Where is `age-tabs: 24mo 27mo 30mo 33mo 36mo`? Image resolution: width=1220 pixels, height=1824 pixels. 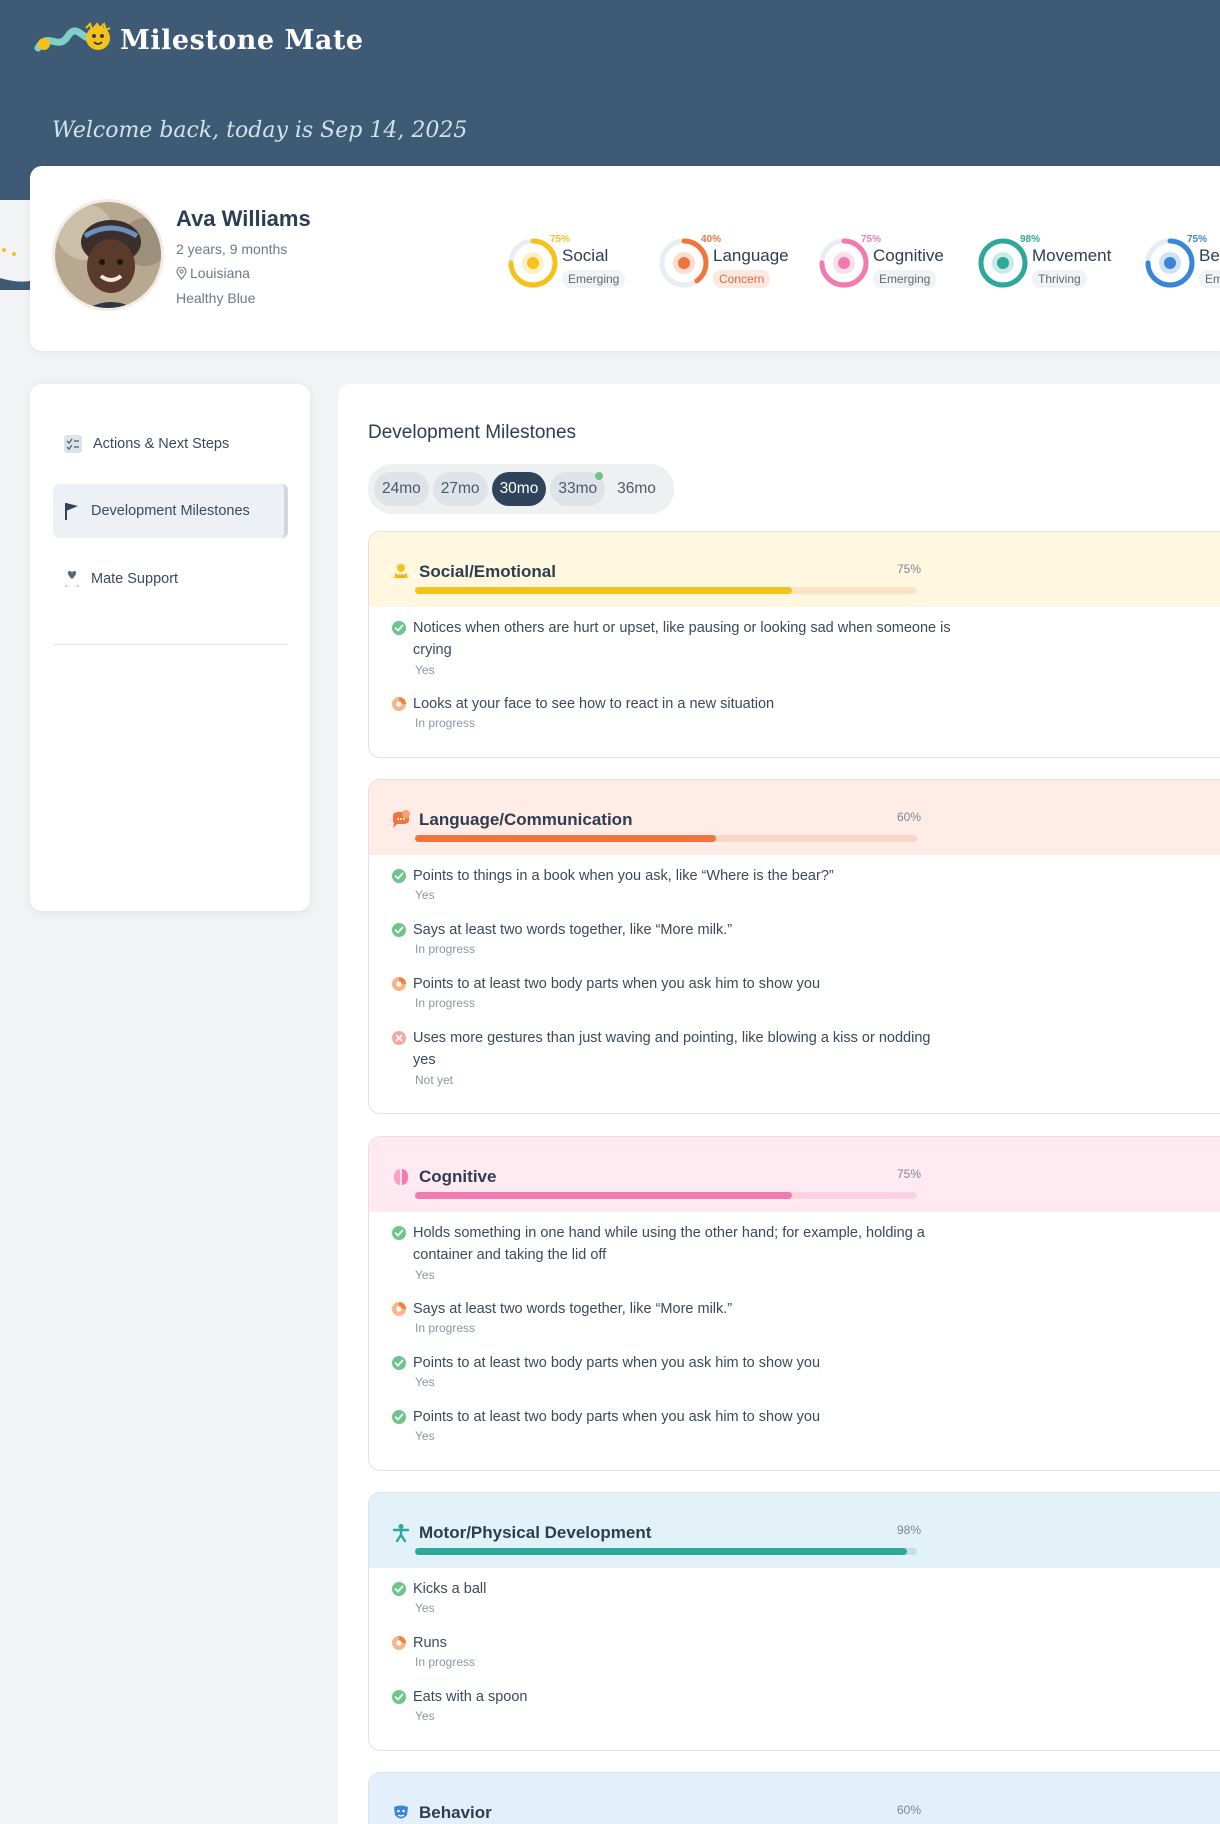
age-tabs: 24mo 27mo 30mo 33mo 36mo is located at coordinates (521, 489).